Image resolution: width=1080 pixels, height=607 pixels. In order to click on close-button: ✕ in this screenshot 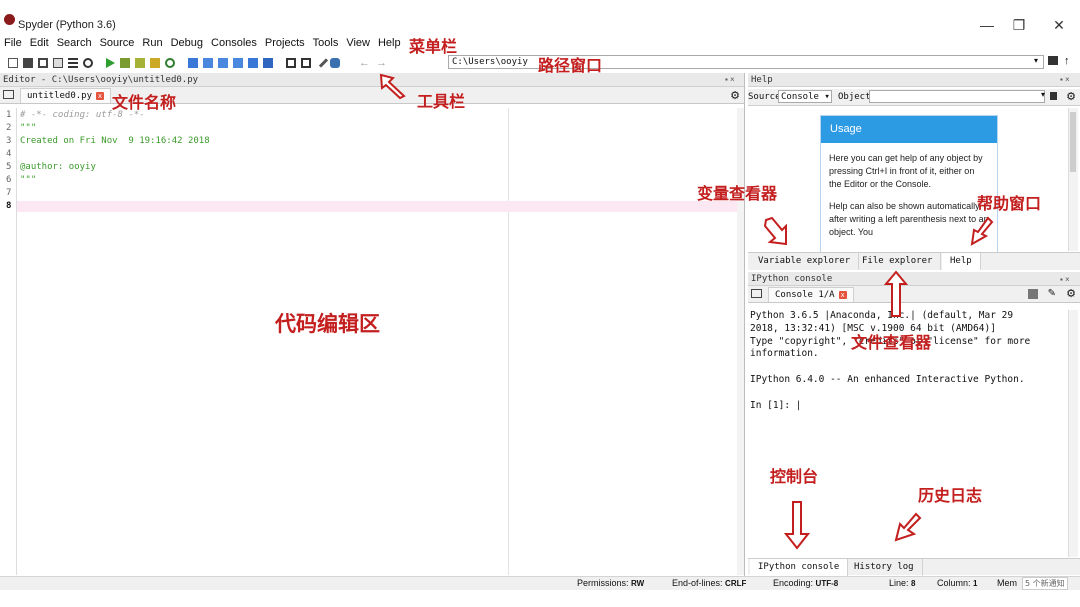, I will do `click(1059, 25)`.